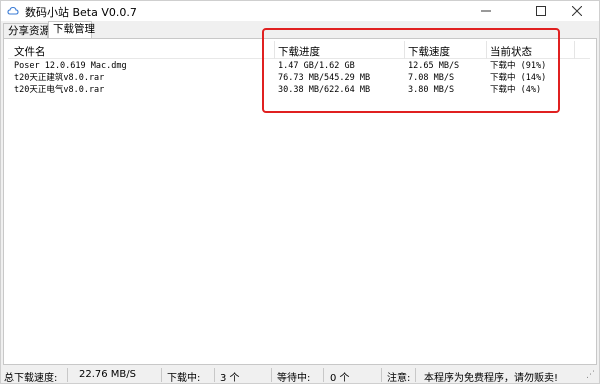  Describe the element at coordinates (590, 375) in the screenshot. I see `resize-grip-icon: ⋰` at that location.